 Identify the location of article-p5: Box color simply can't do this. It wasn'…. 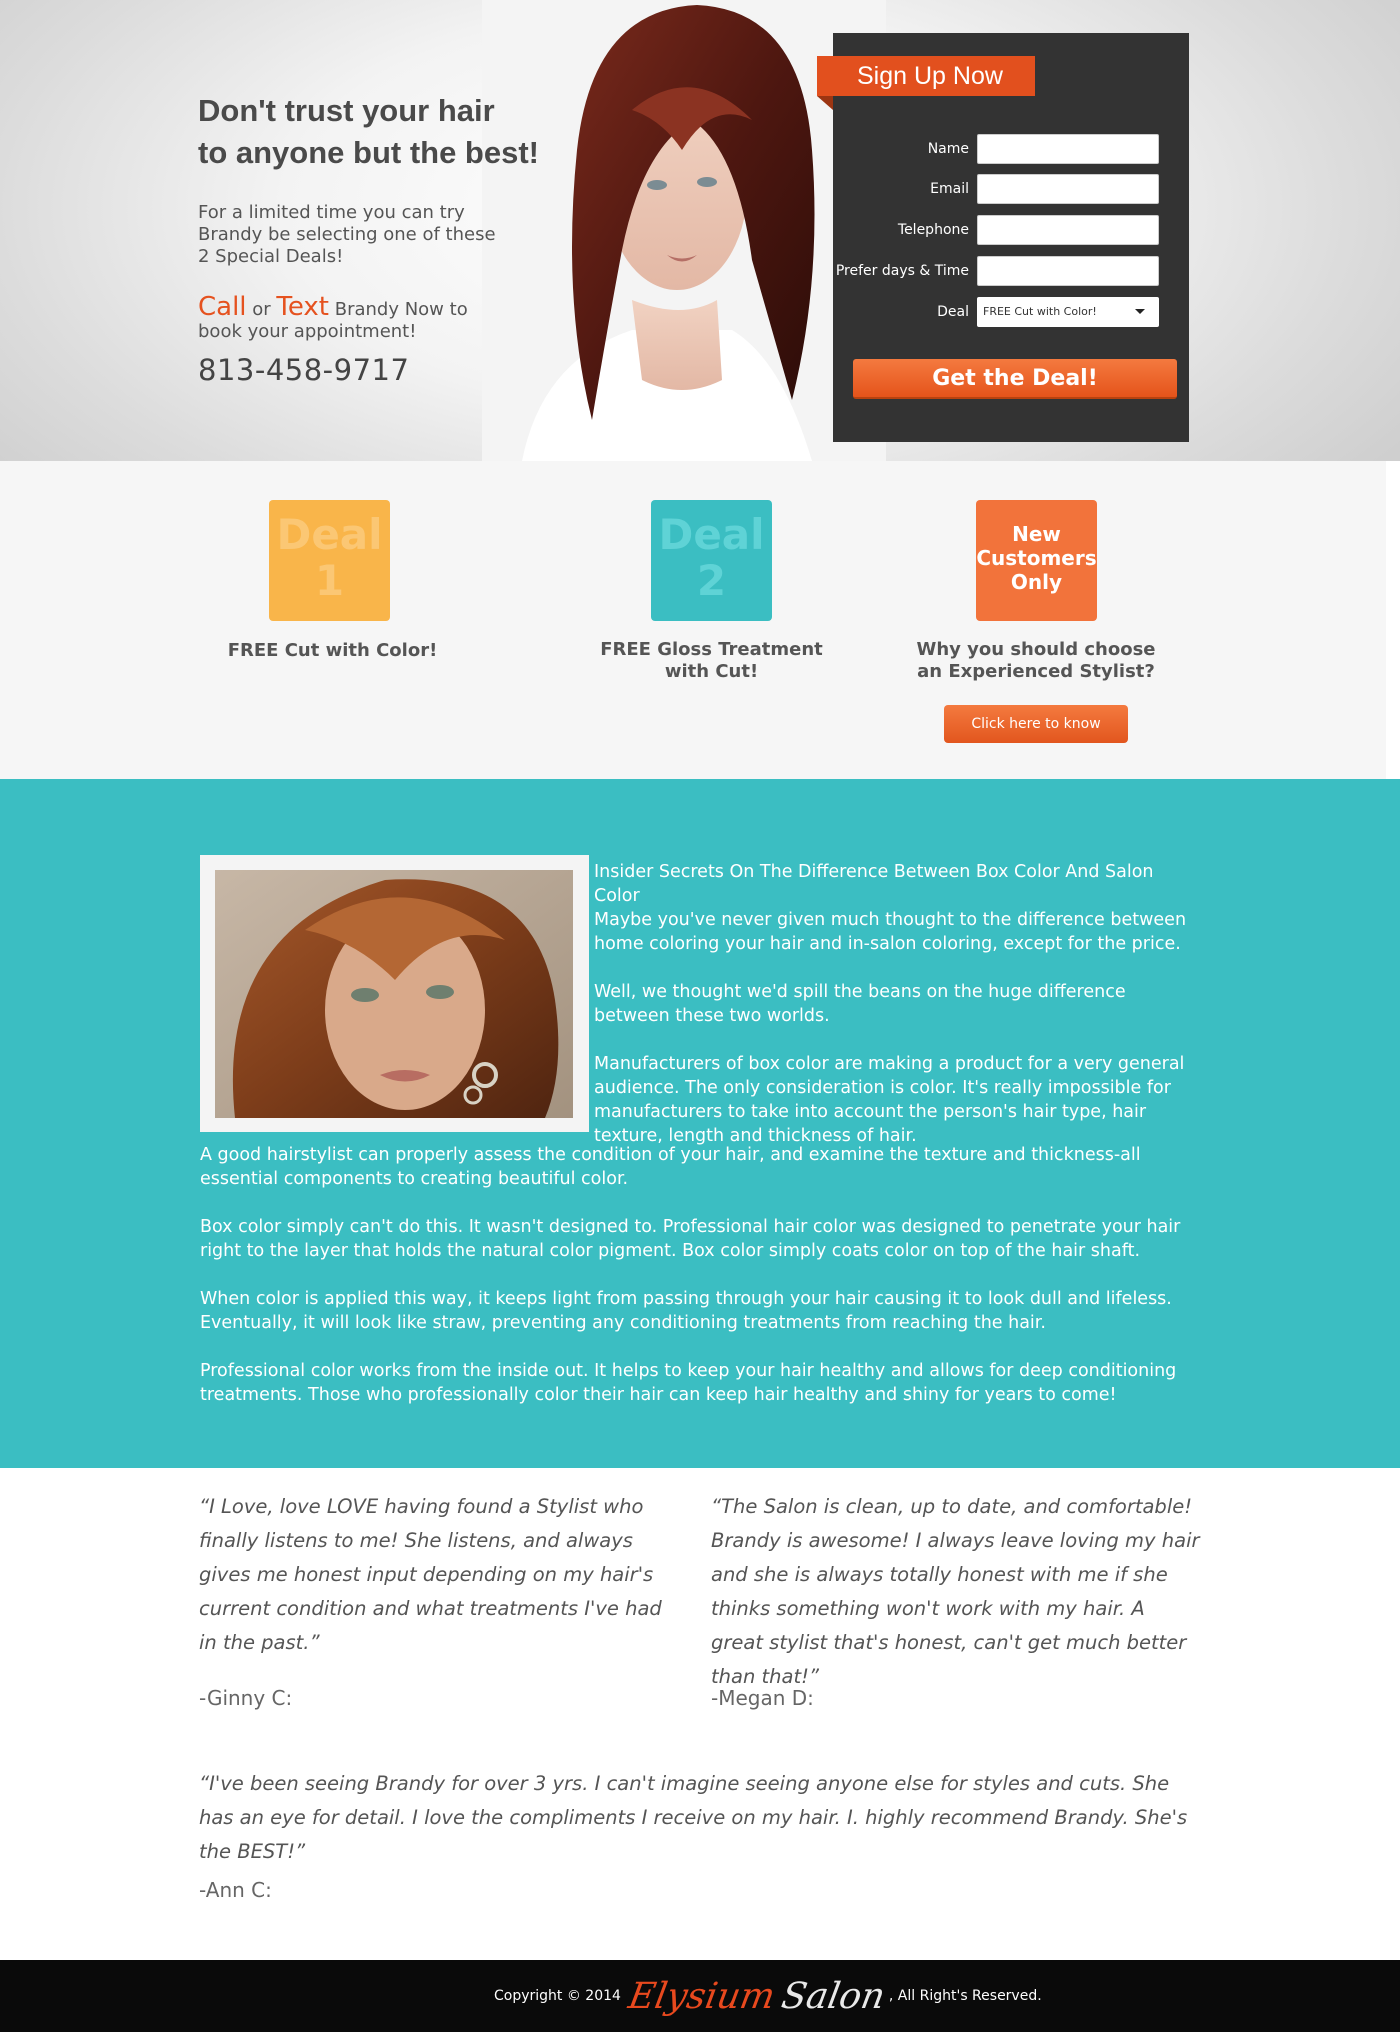
(690, 1239).